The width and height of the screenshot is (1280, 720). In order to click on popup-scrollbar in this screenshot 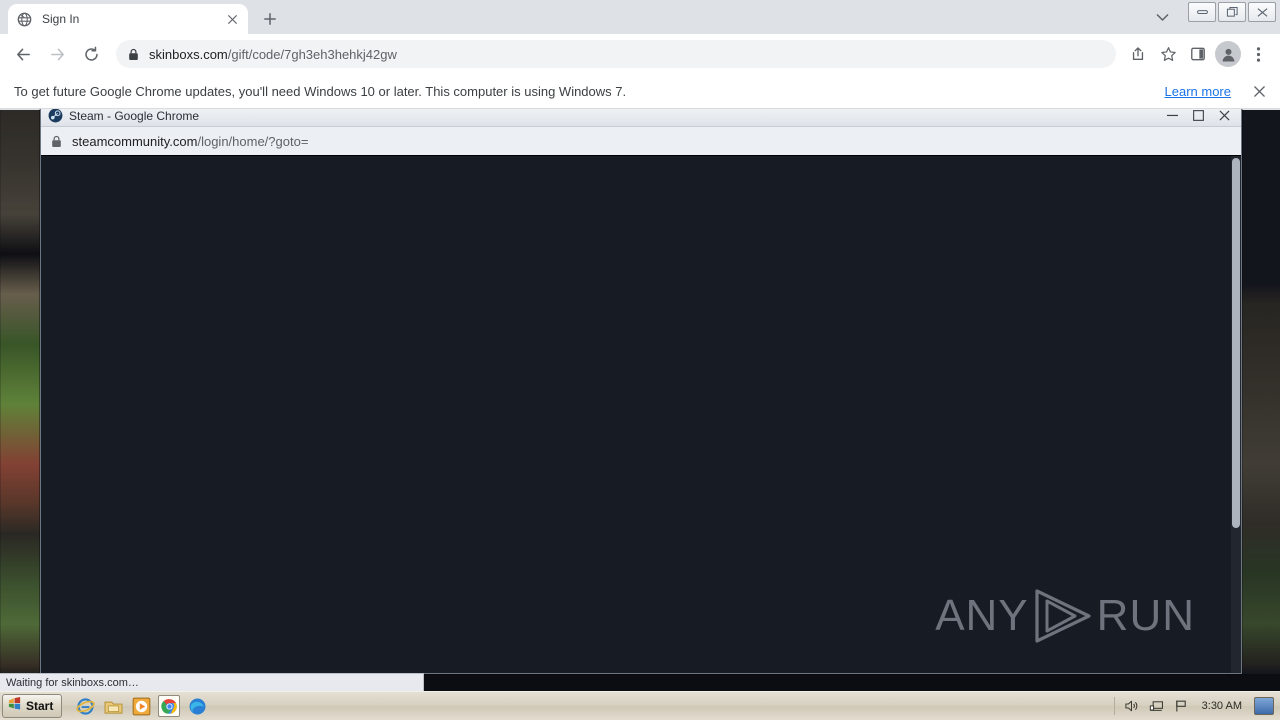, I will do `click(1236, 414)`.